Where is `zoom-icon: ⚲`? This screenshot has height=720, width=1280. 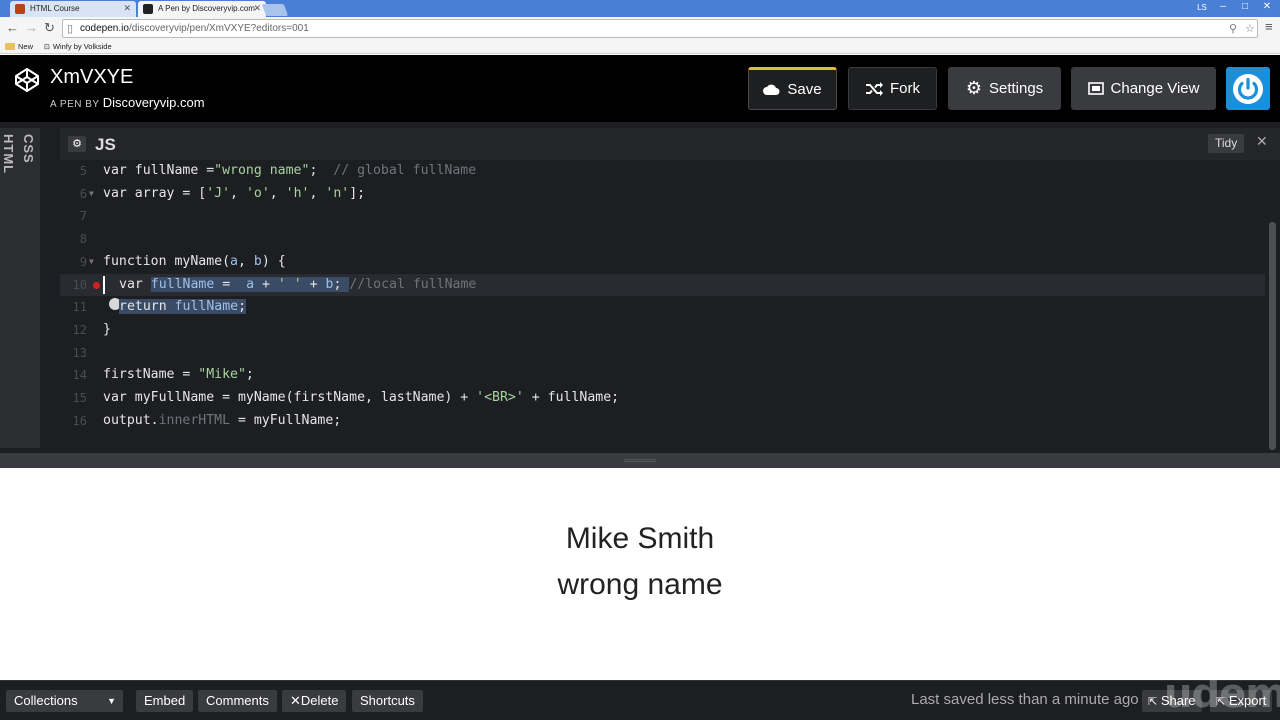 zoom-icon: ⚲ is located at coordinates (1233, 29).